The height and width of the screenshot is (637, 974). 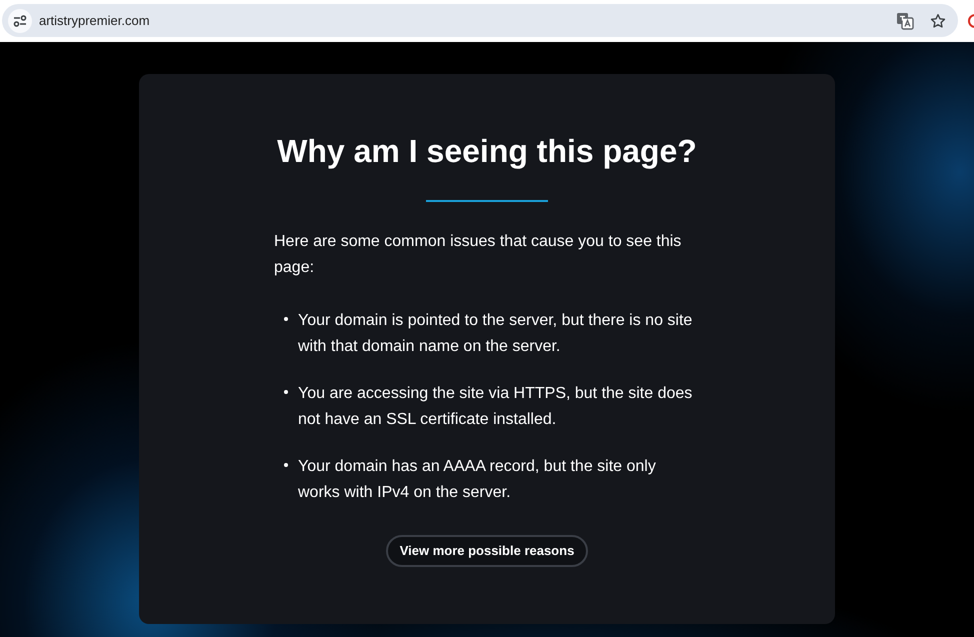 I want to click on bookmark-star-icon, so click(x=938, y=20).